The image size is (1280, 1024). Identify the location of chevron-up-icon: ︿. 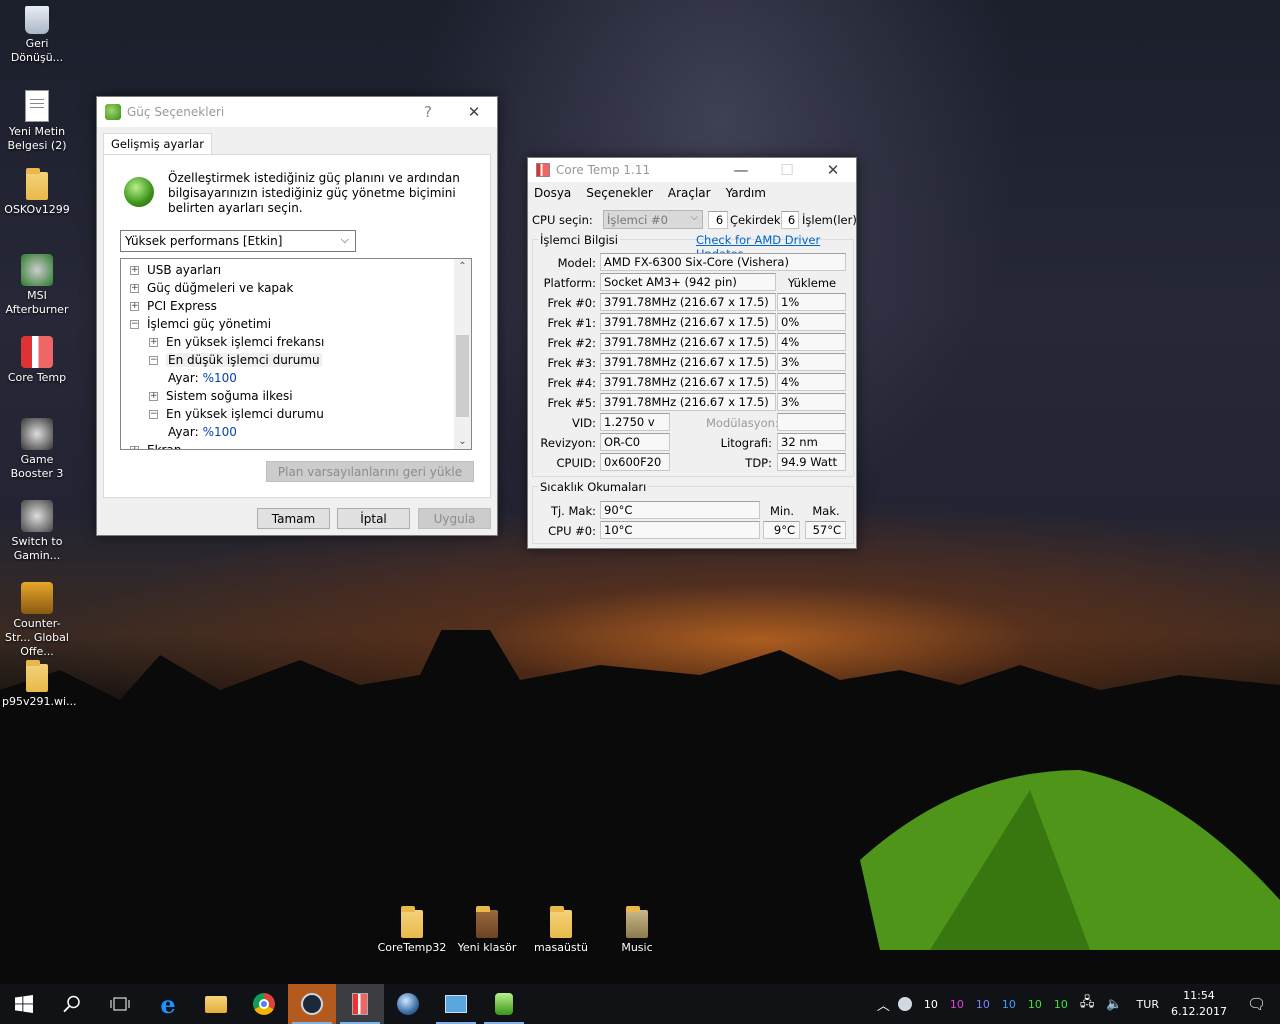
(883, 1004).